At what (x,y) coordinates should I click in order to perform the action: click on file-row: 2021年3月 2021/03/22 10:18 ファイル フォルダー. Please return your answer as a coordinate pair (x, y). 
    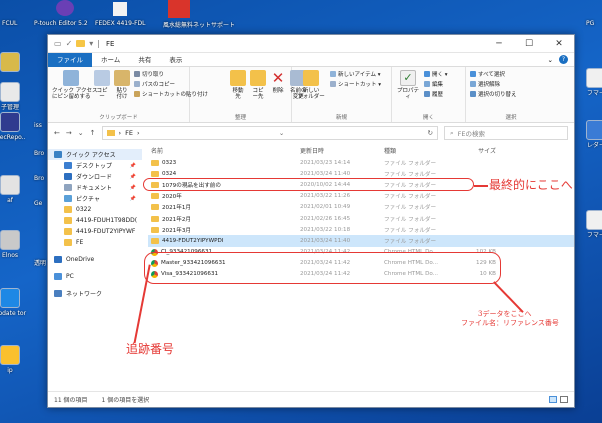
    Looking at the image, I should click on (361, 229).